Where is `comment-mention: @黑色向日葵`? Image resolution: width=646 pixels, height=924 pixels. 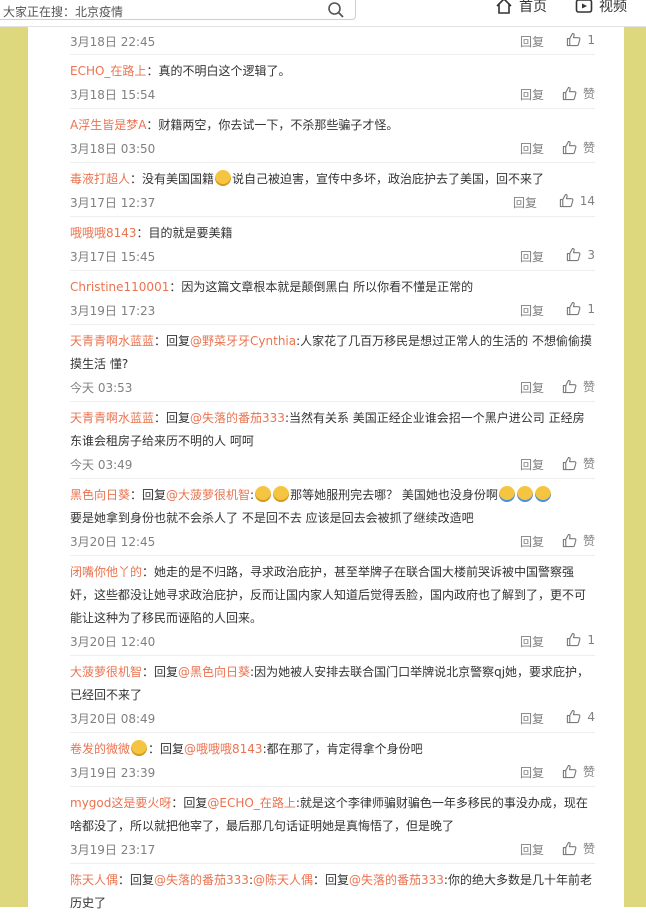 comment-mention: @黑色向日葵 is located at coordinates (214, 672).